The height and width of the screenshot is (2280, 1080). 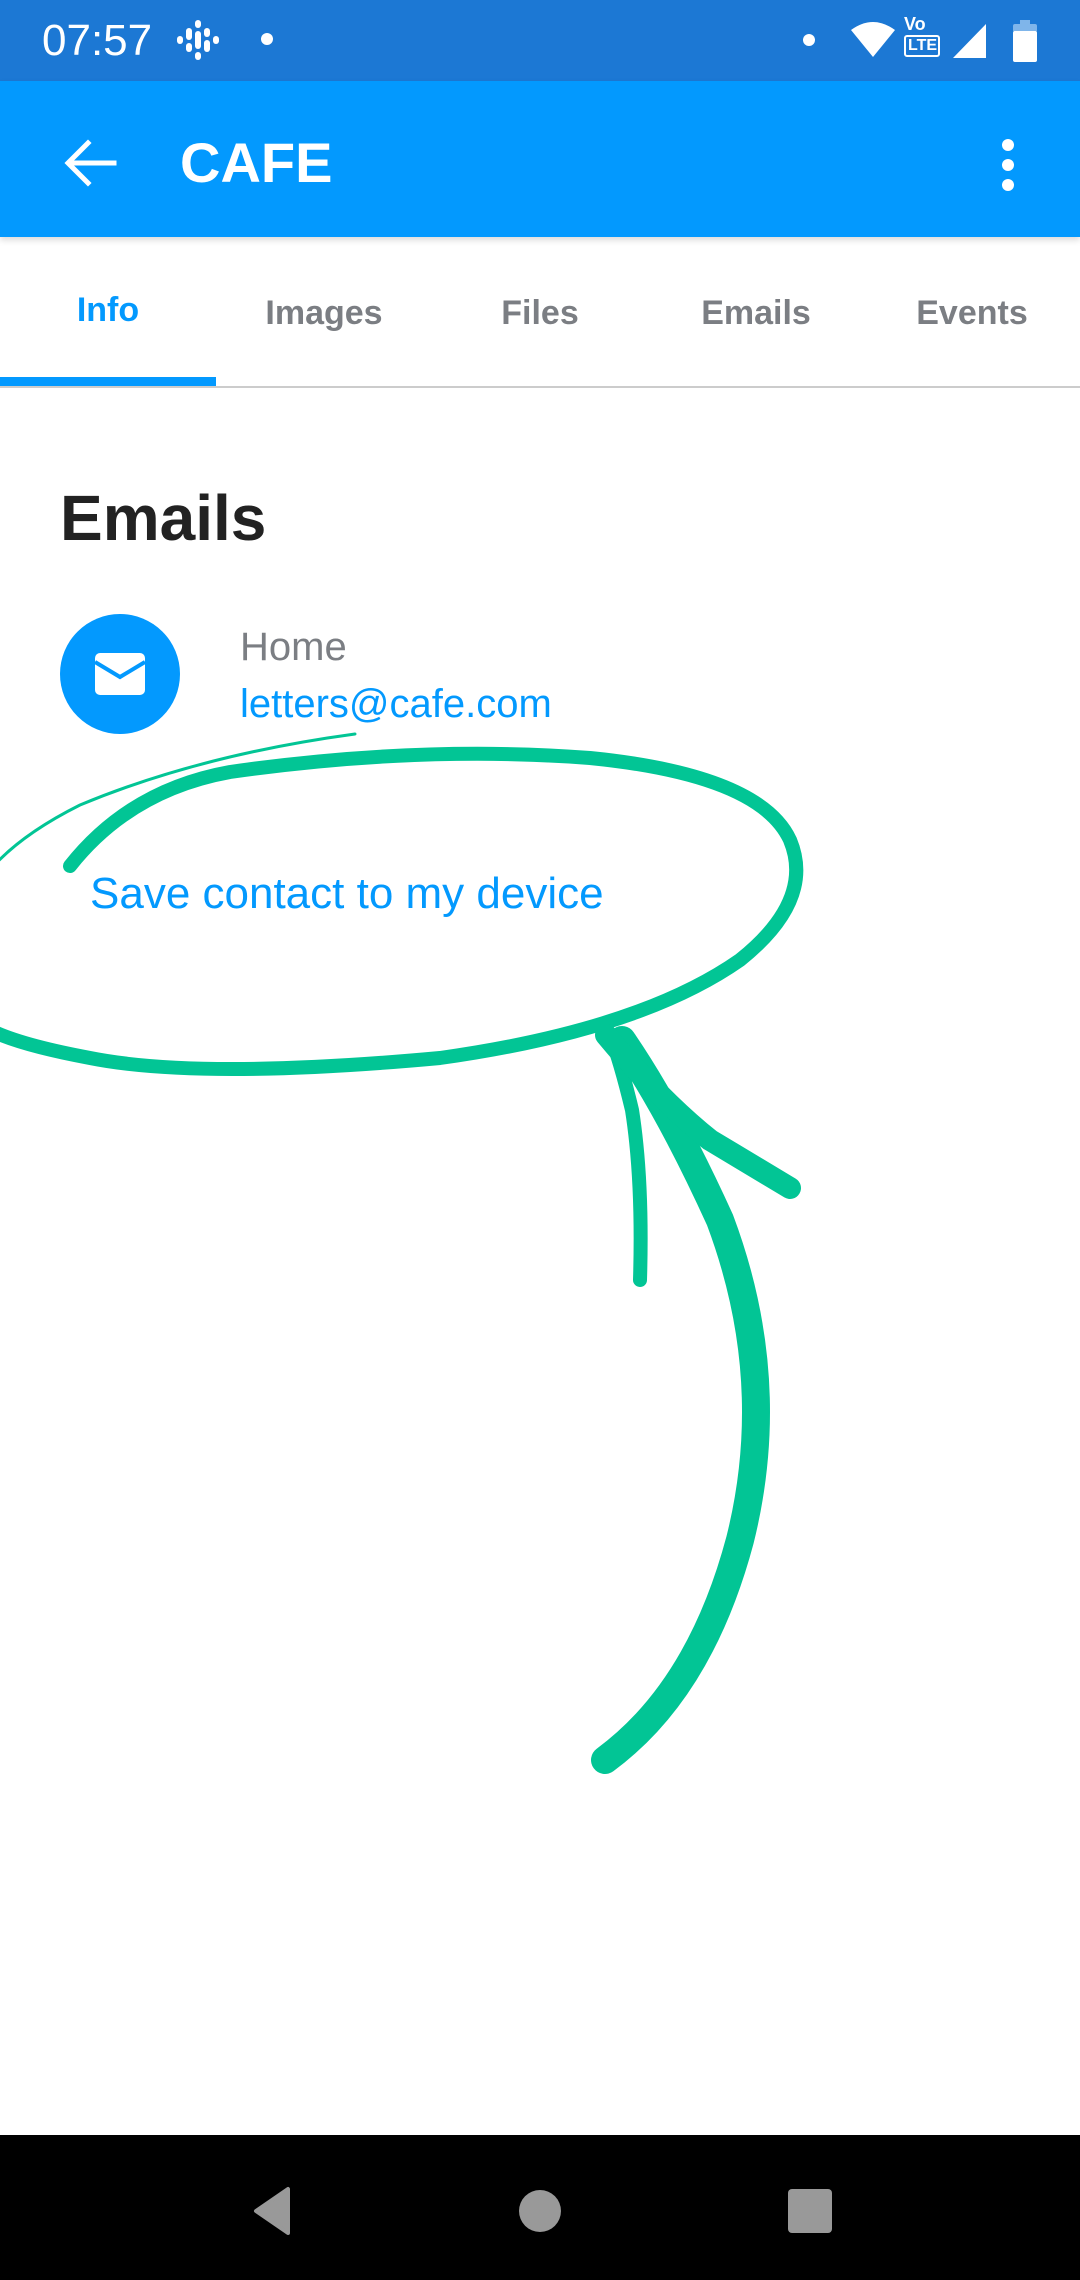 I want to click on mail-icon, so click(x=120, y=674).